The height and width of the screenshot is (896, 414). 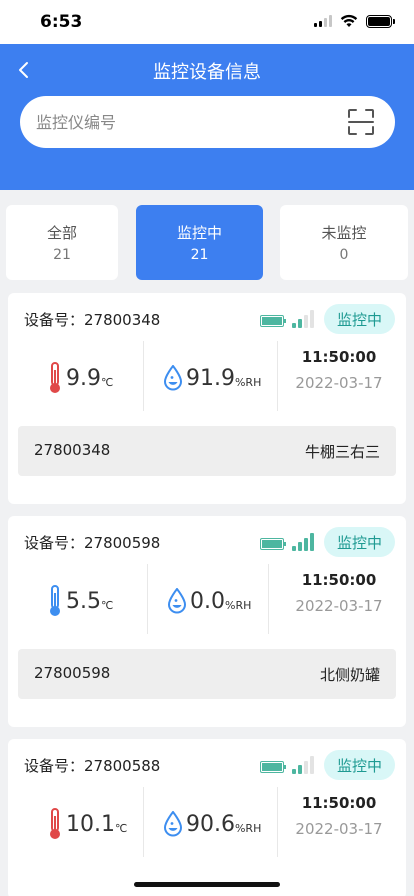 I want to click on humidity-value: 91.9, so click(x=210, y=378).